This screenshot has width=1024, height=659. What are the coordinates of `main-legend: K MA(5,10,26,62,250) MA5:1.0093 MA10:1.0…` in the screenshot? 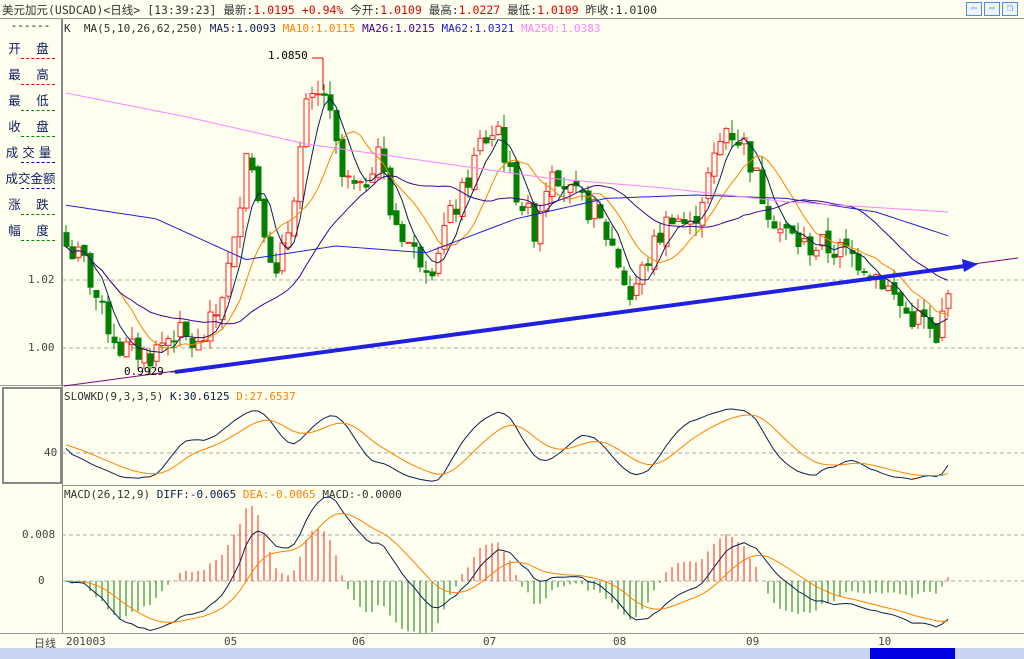 It's located at (332, 28).